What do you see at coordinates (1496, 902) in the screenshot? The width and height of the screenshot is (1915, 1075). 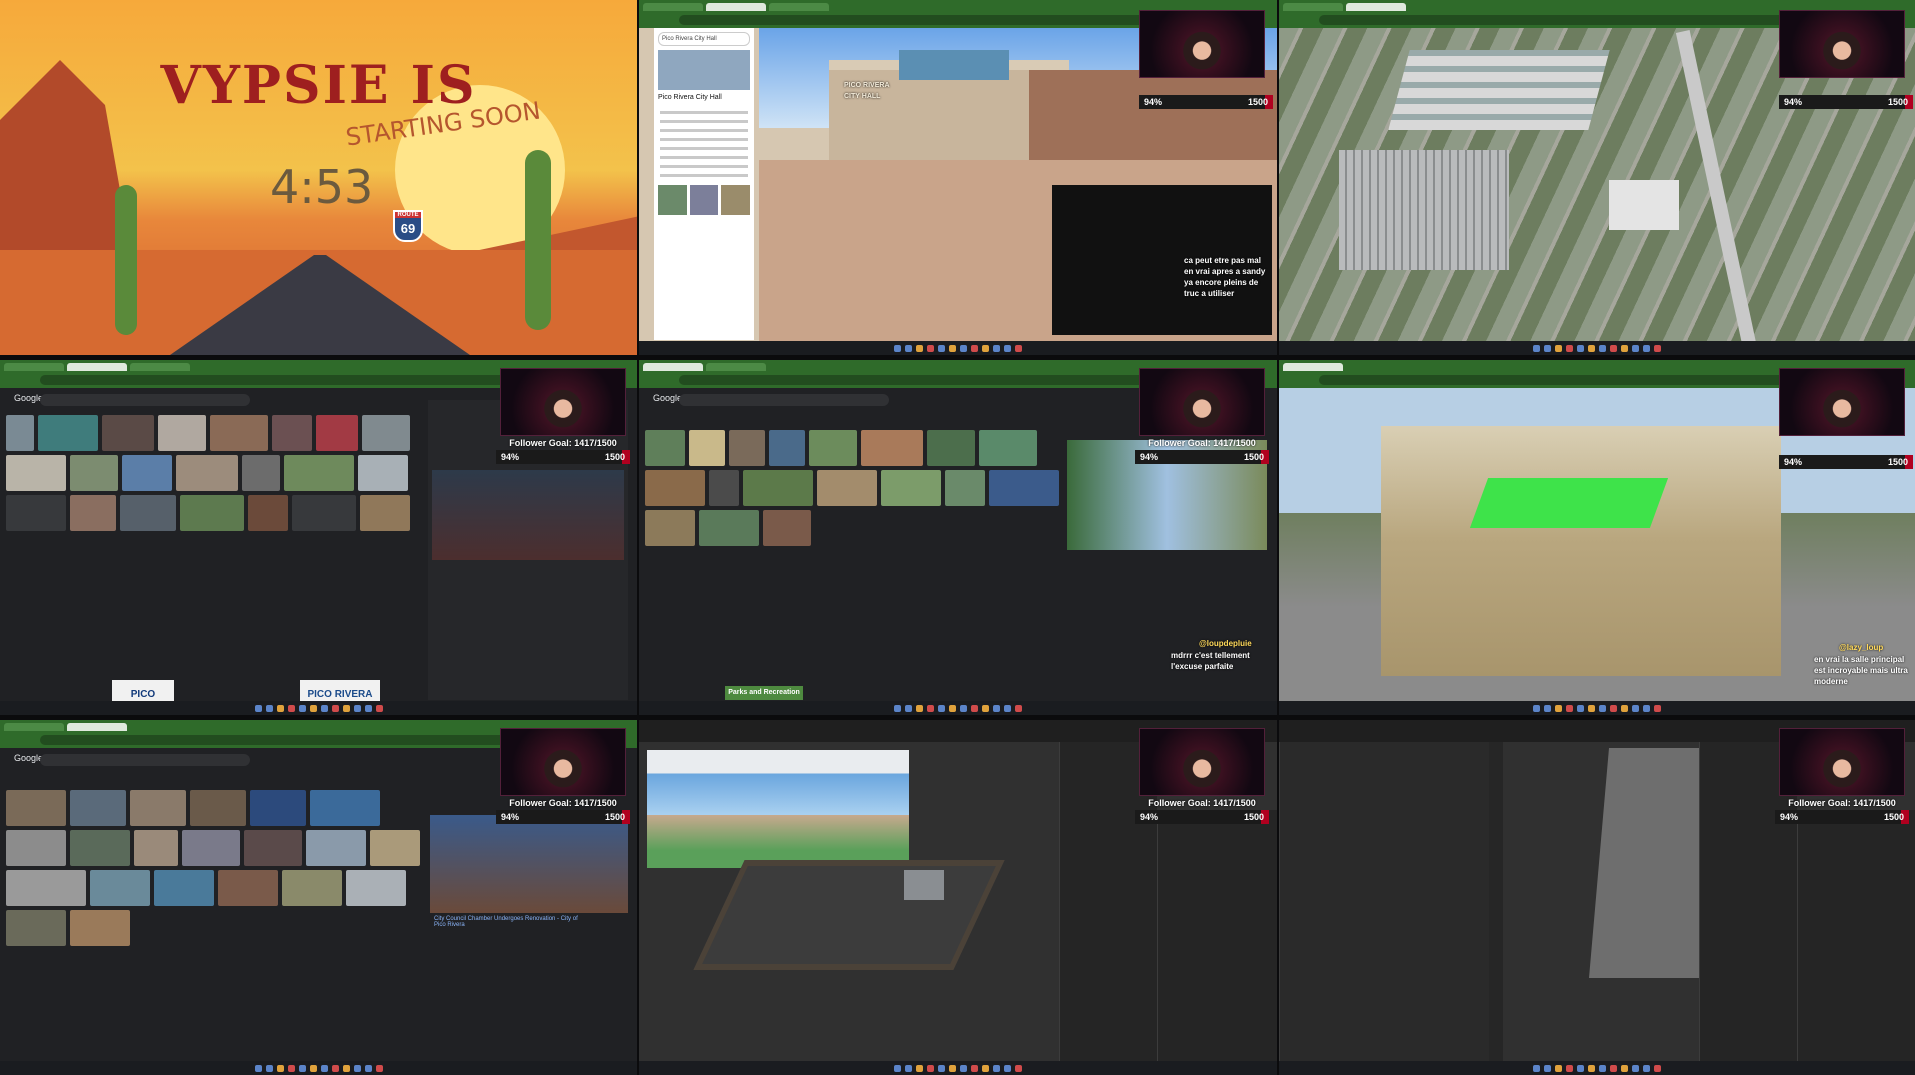 I see `toolbar` at bounding box center [1496, 902].